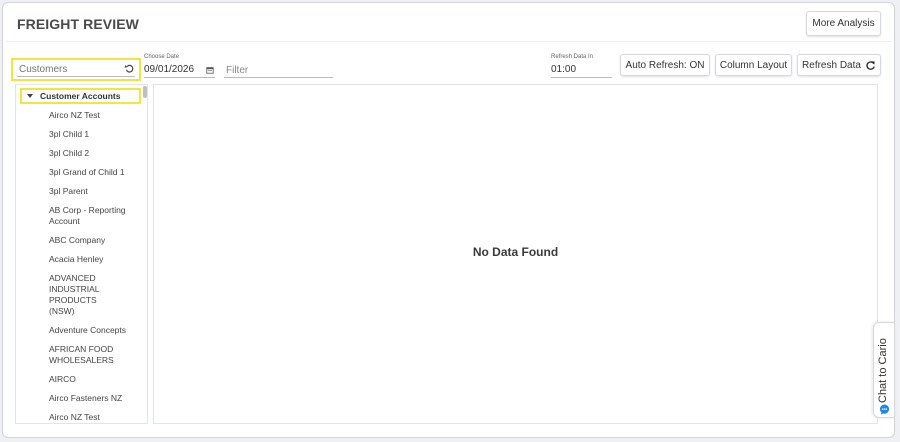  I want to click on more-analysis-label: More Analysis, so click(843, 23).